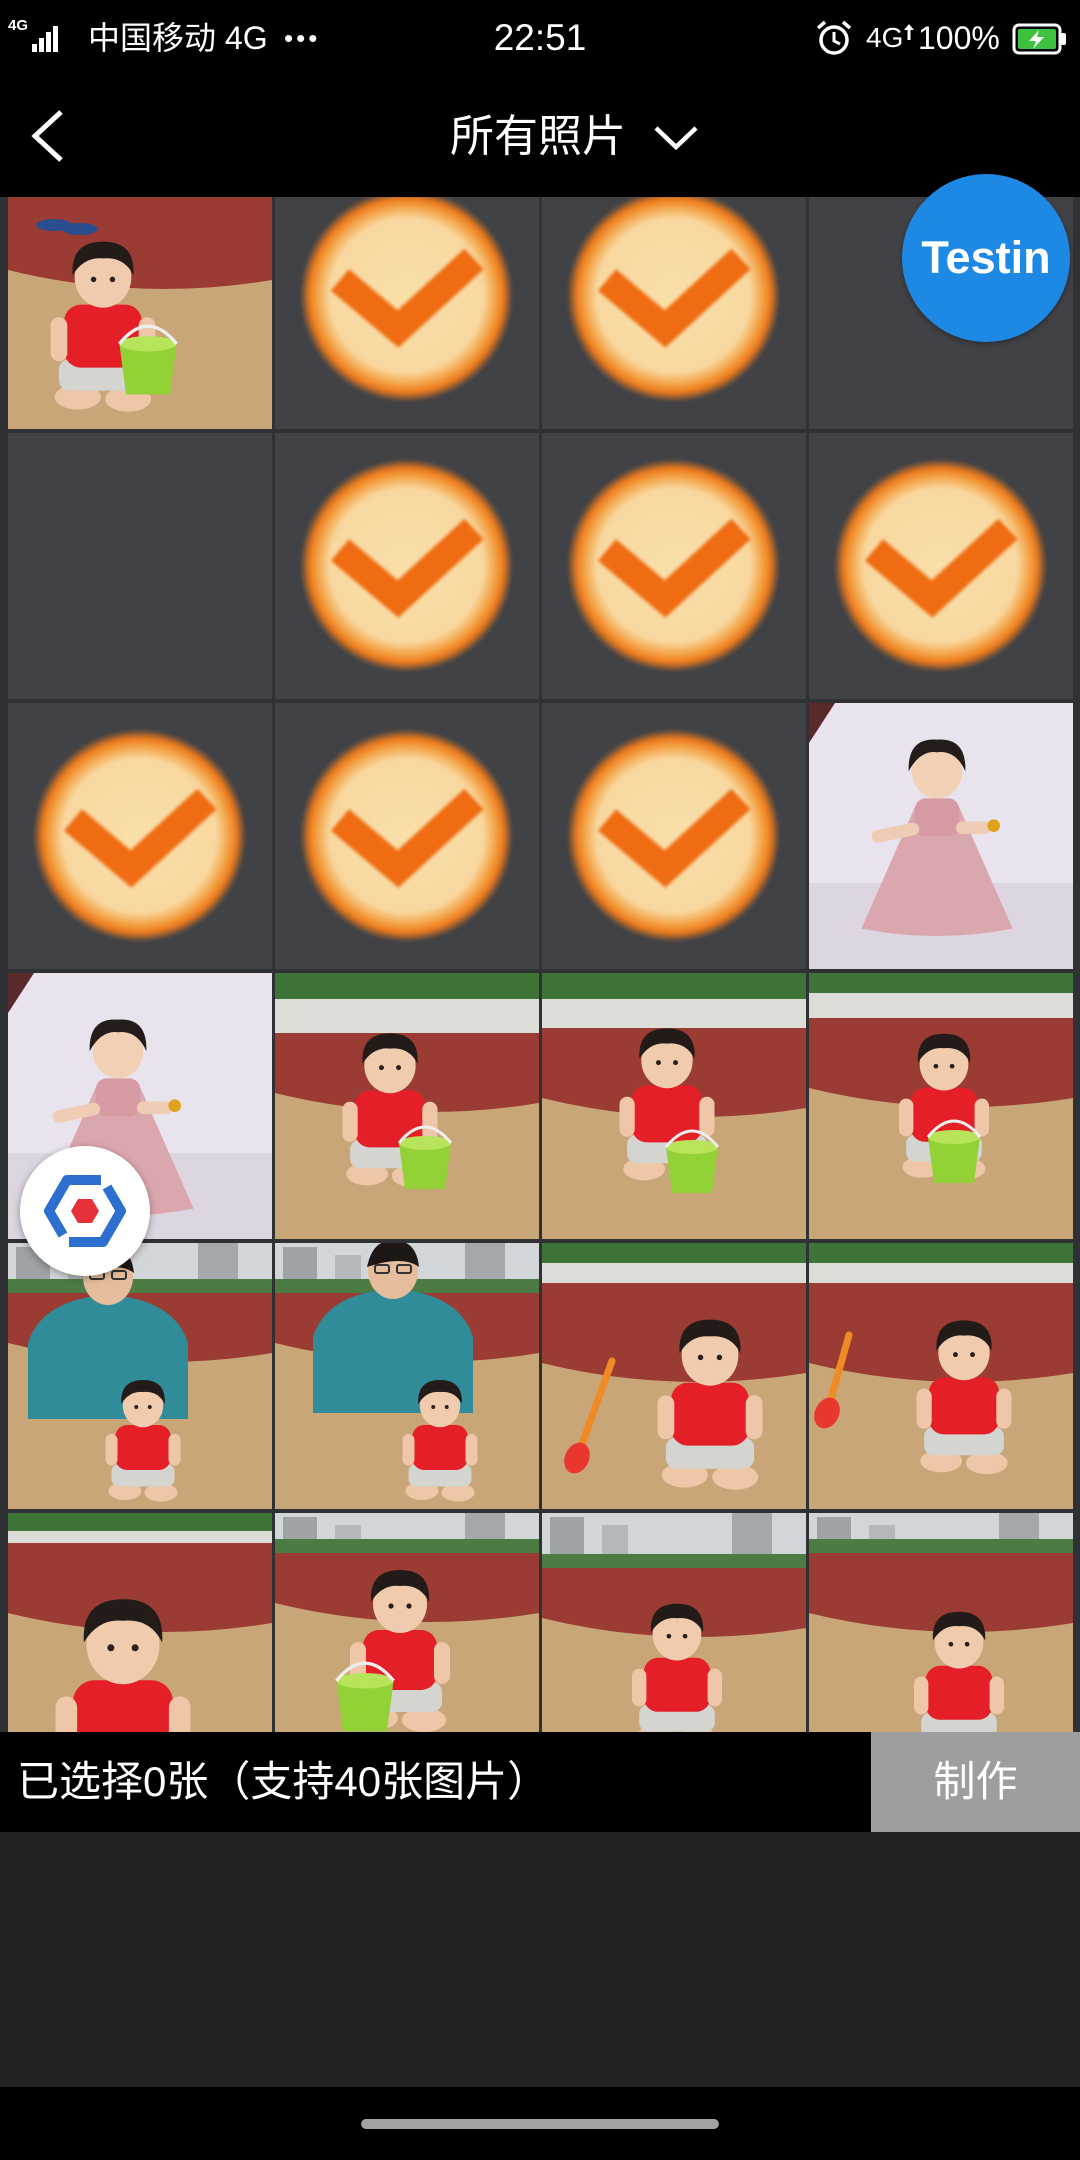  What do you see at coordinates (909, 32) in the screenshot?
I see `data-up-arrow-icon` at bounding box center [909, 32].